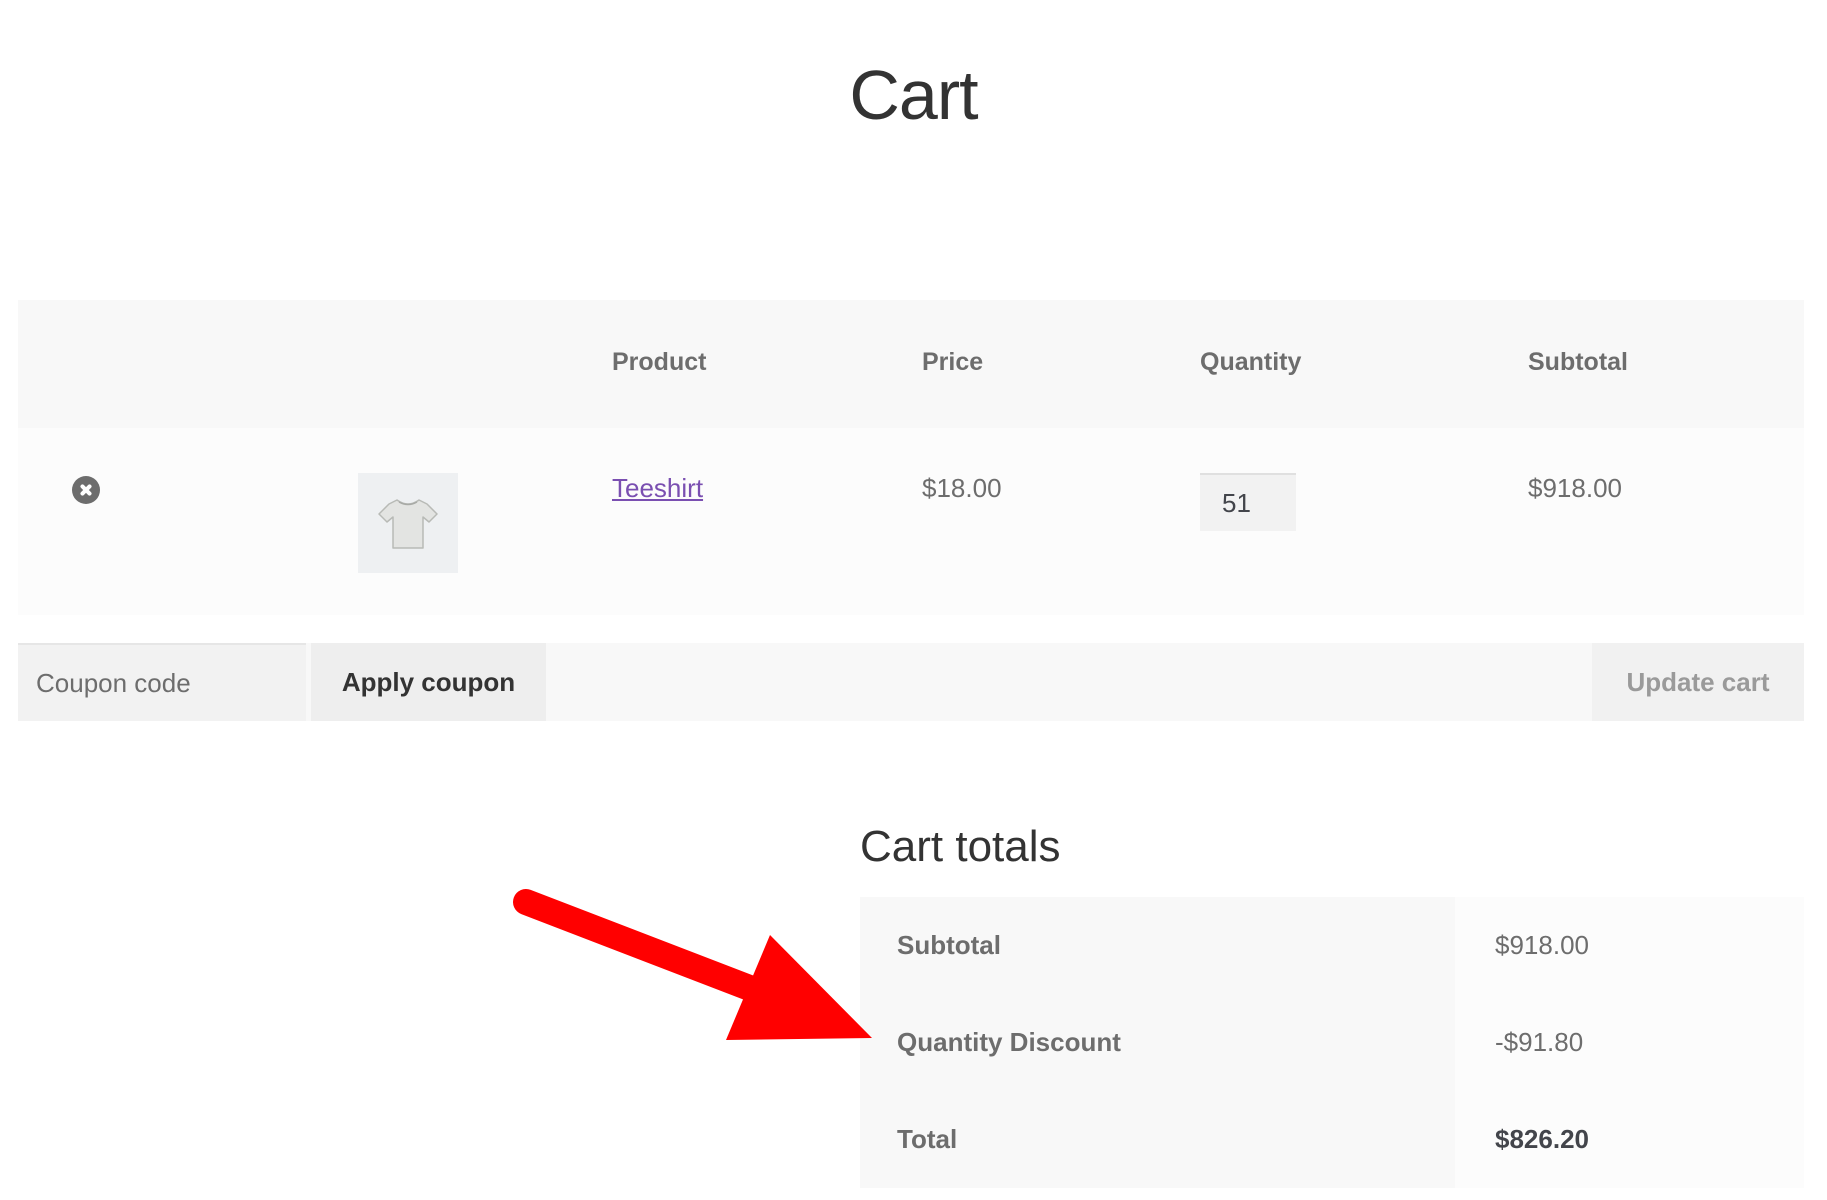  I want to click on update-cart-button: Update cart, so click(1698, 682).